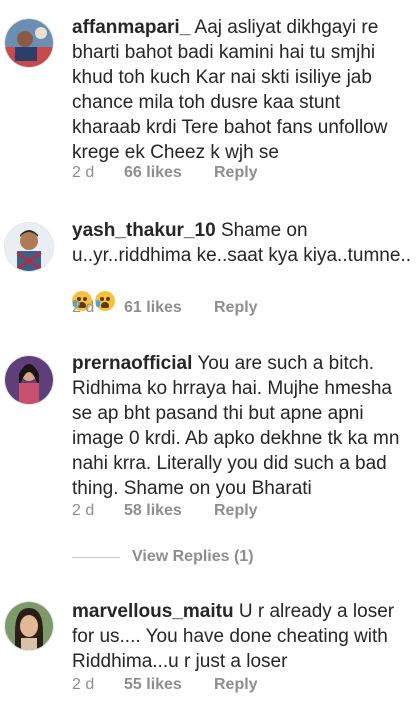 The width and height of the screenshot is (420, 722). Describe the element at coordinates (169, 173) in the screenshot. I see `comment-likes: 66 likes` at that location.